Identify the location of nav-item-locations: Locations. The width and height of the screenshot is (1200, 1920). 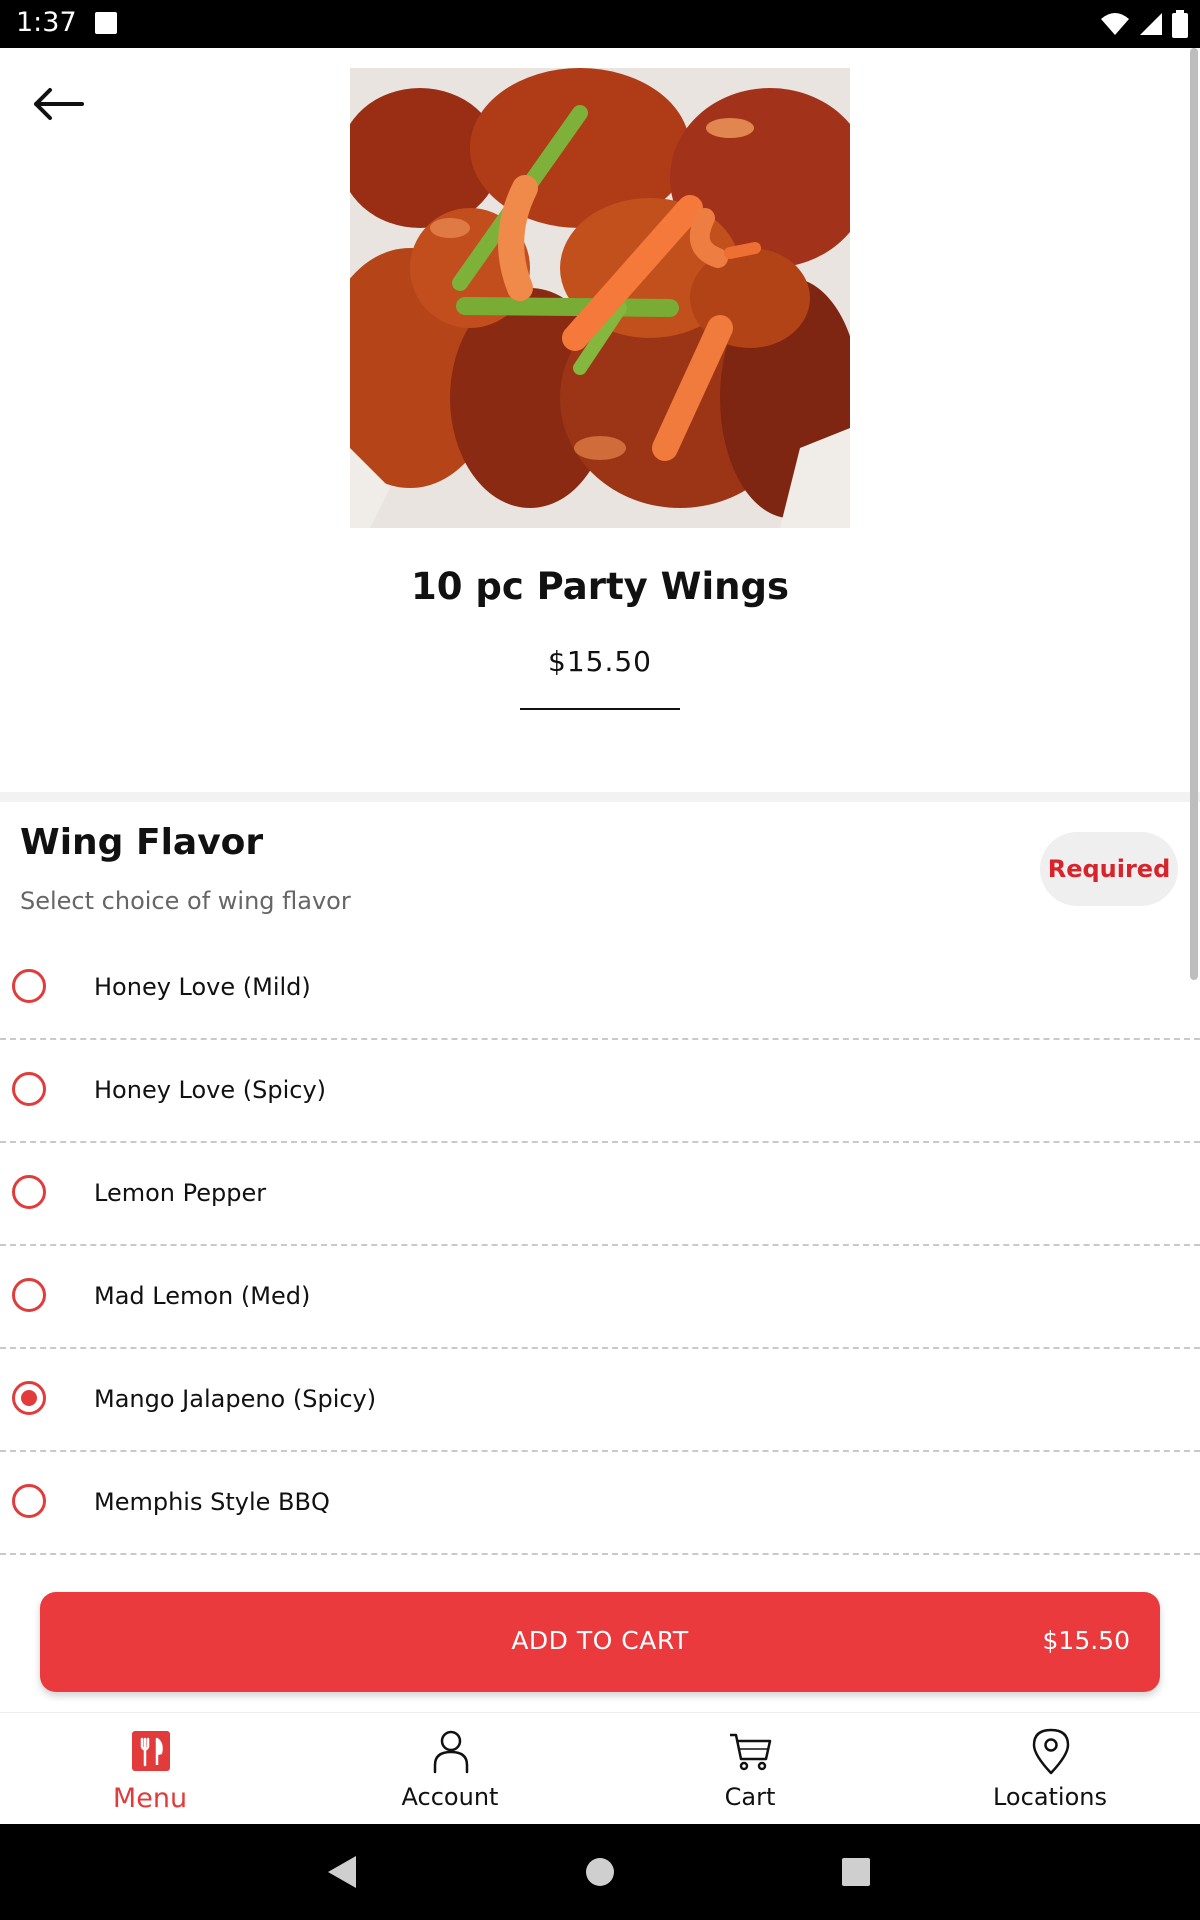
(1050, 1769).